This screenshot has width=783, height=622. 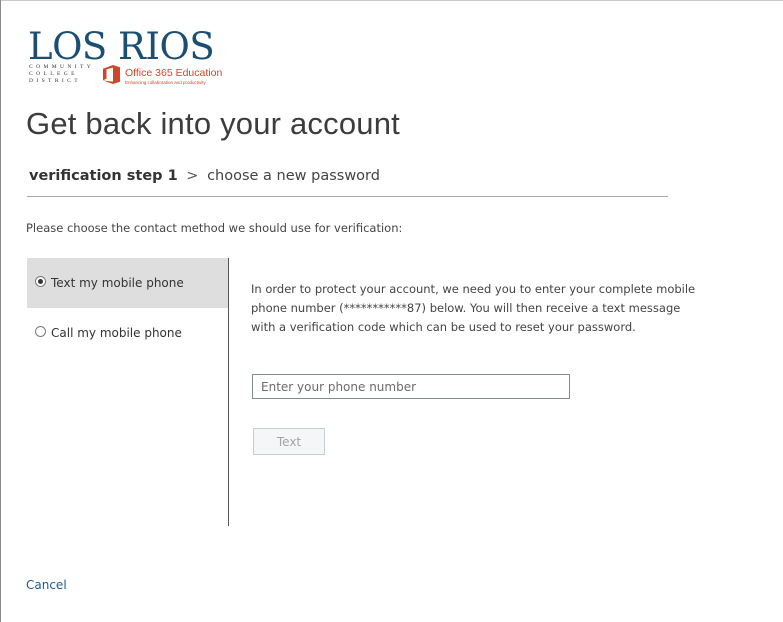 What do you see at coordinates (116, 333) in the screenshot?
I see `method-option-label: Call my mobile phone` at bounding box center [116, 333].